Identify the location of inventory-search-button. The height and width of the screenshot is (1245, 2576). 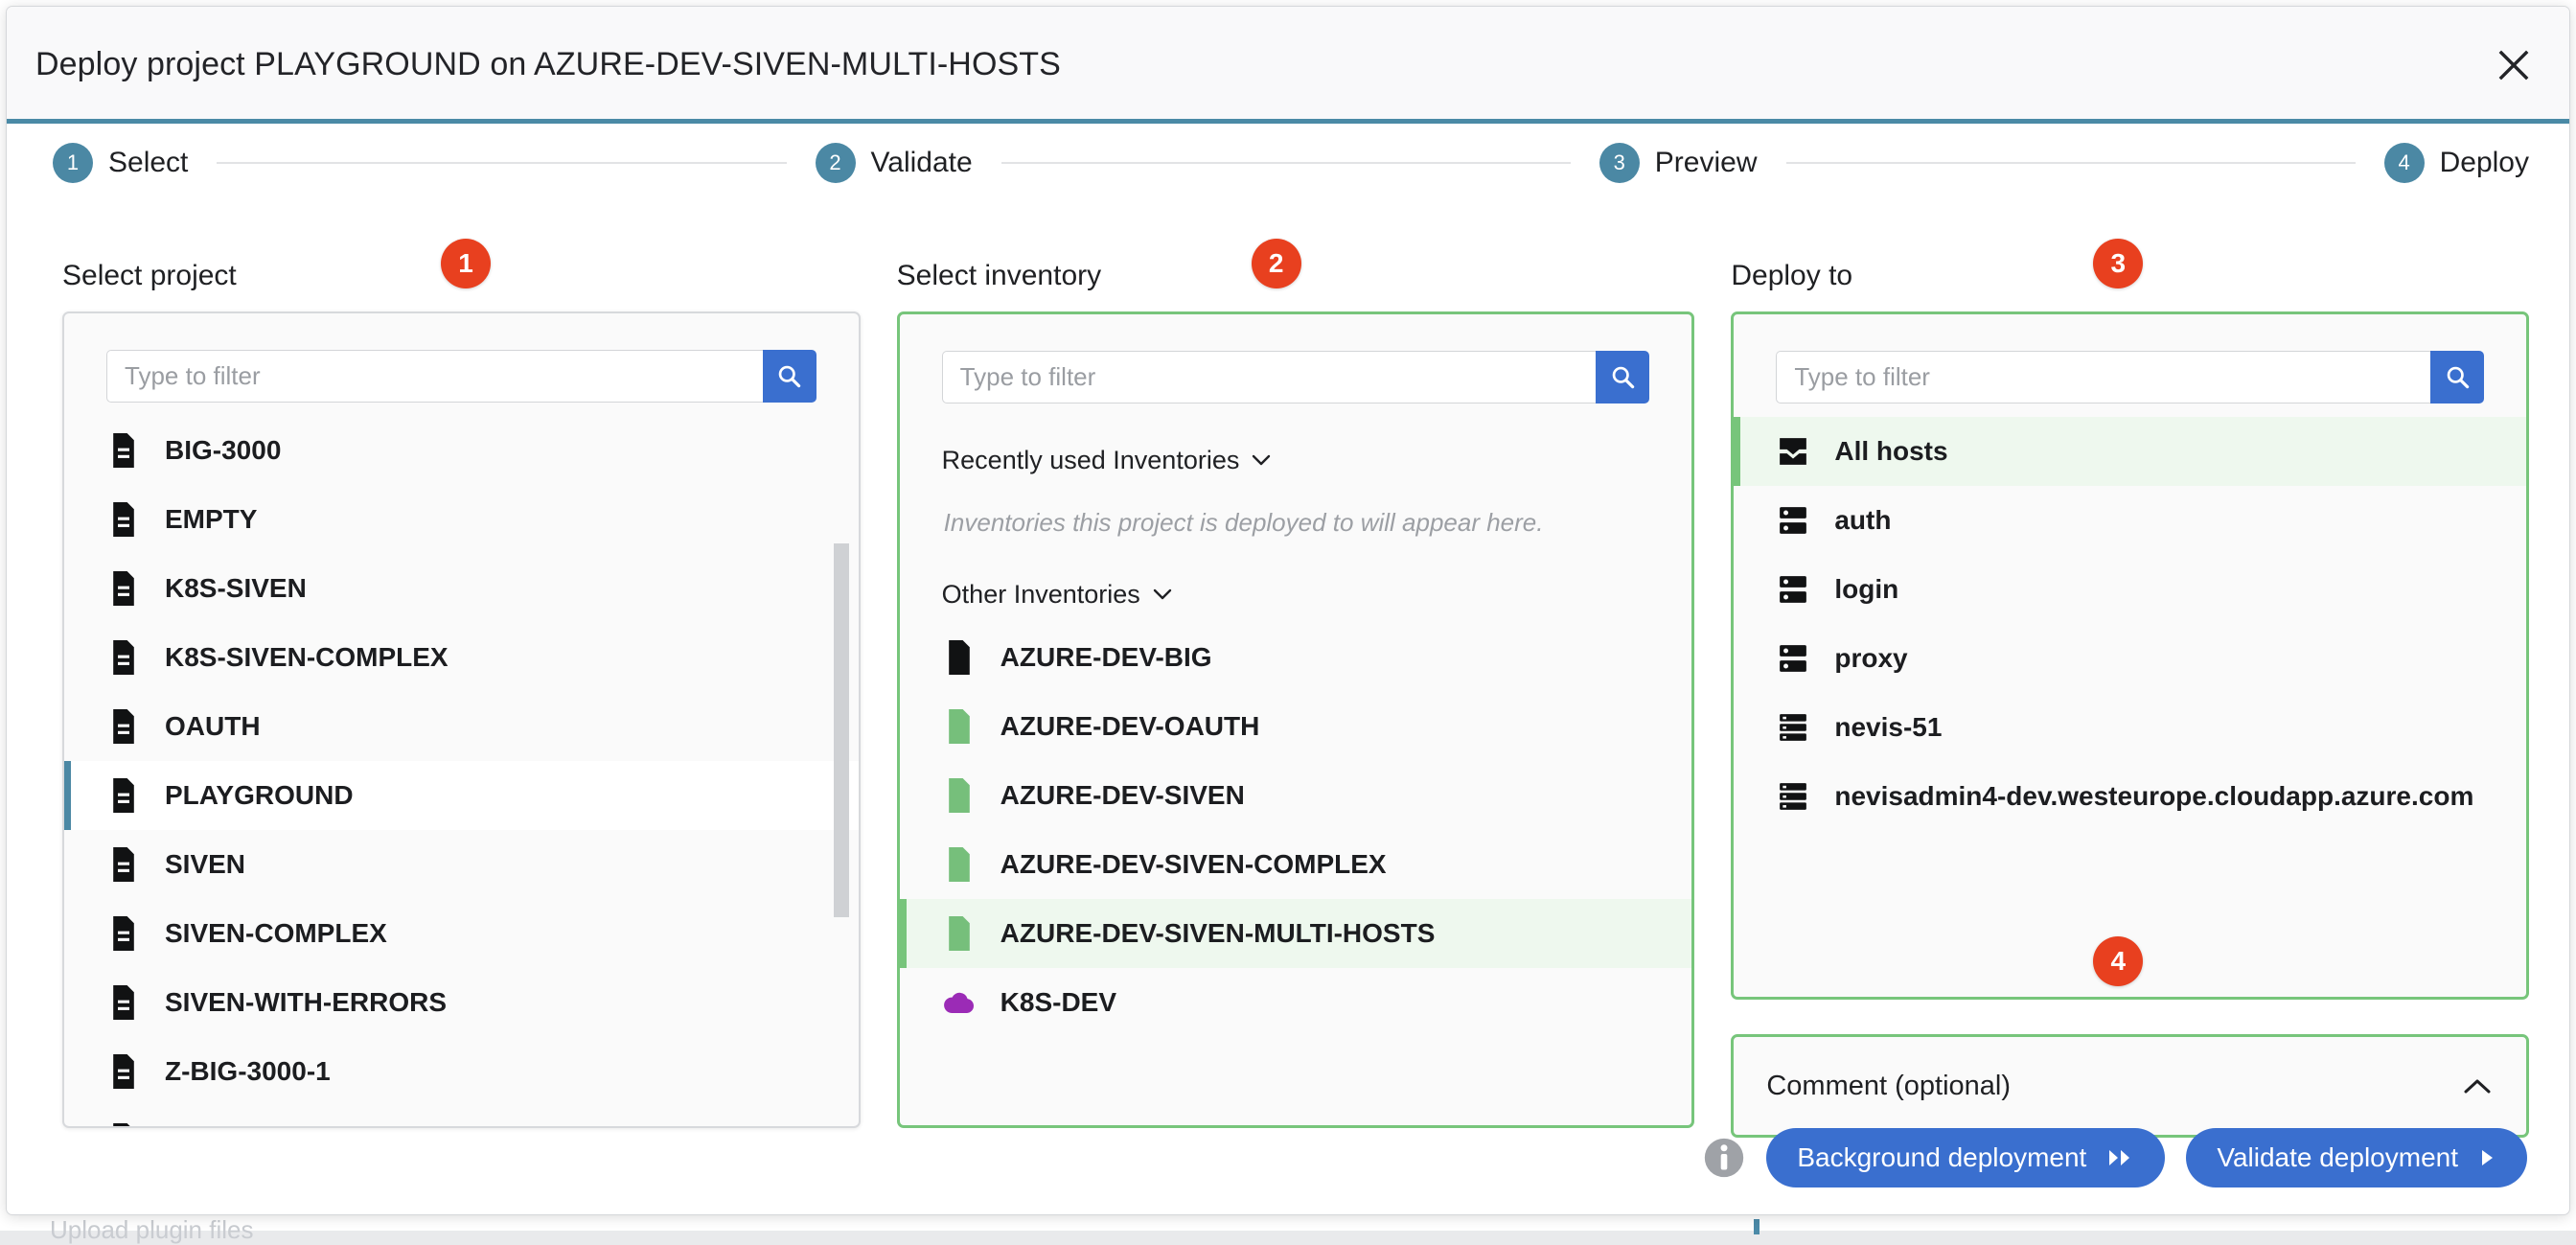
(1623, 377).